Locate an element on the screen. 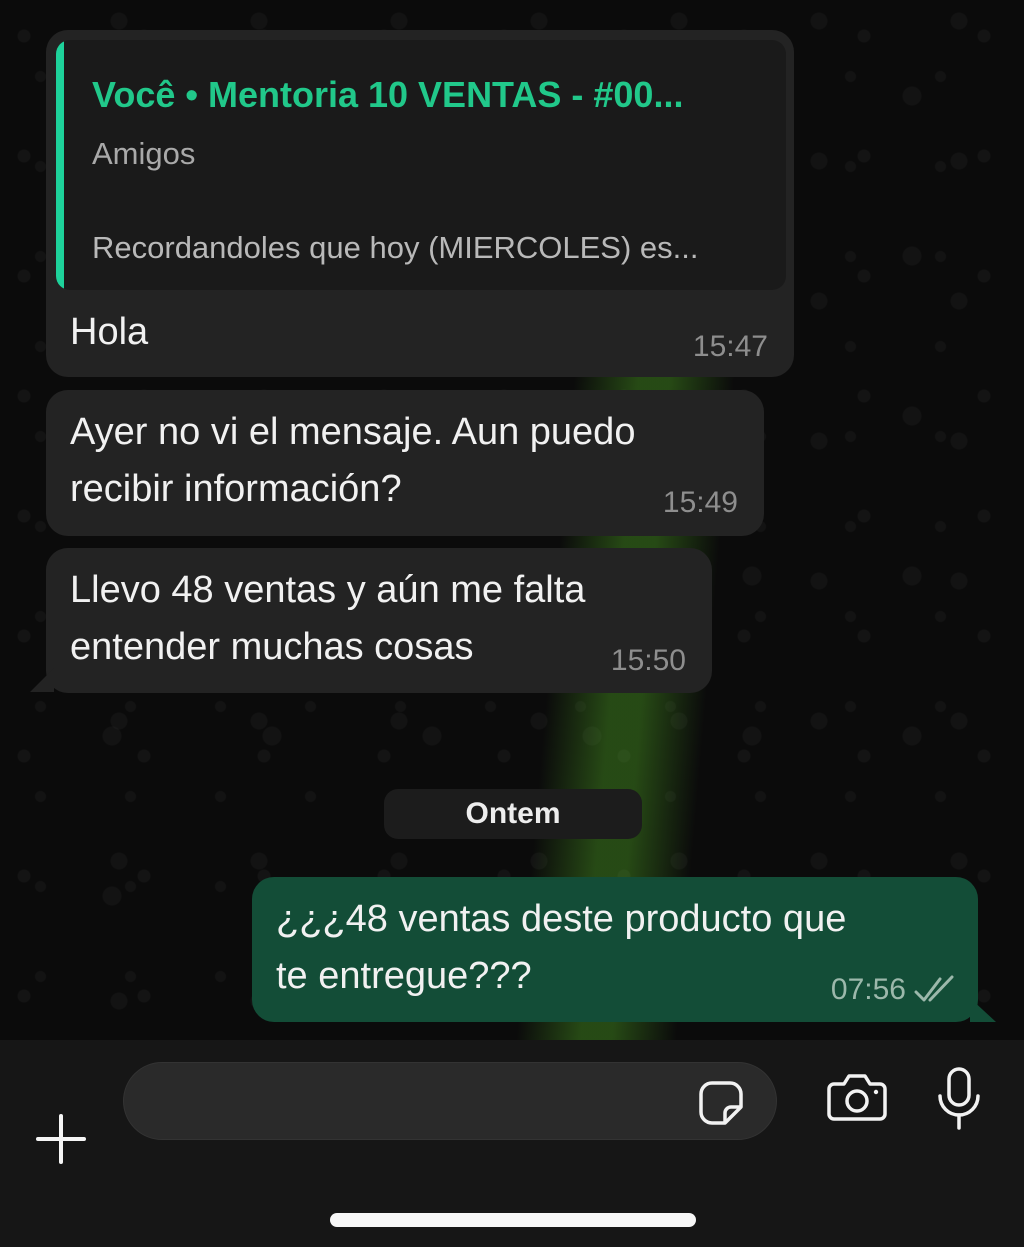 This screenshot has width=1024, height=1247. double-check-icon is located at coordinates (936, 990).